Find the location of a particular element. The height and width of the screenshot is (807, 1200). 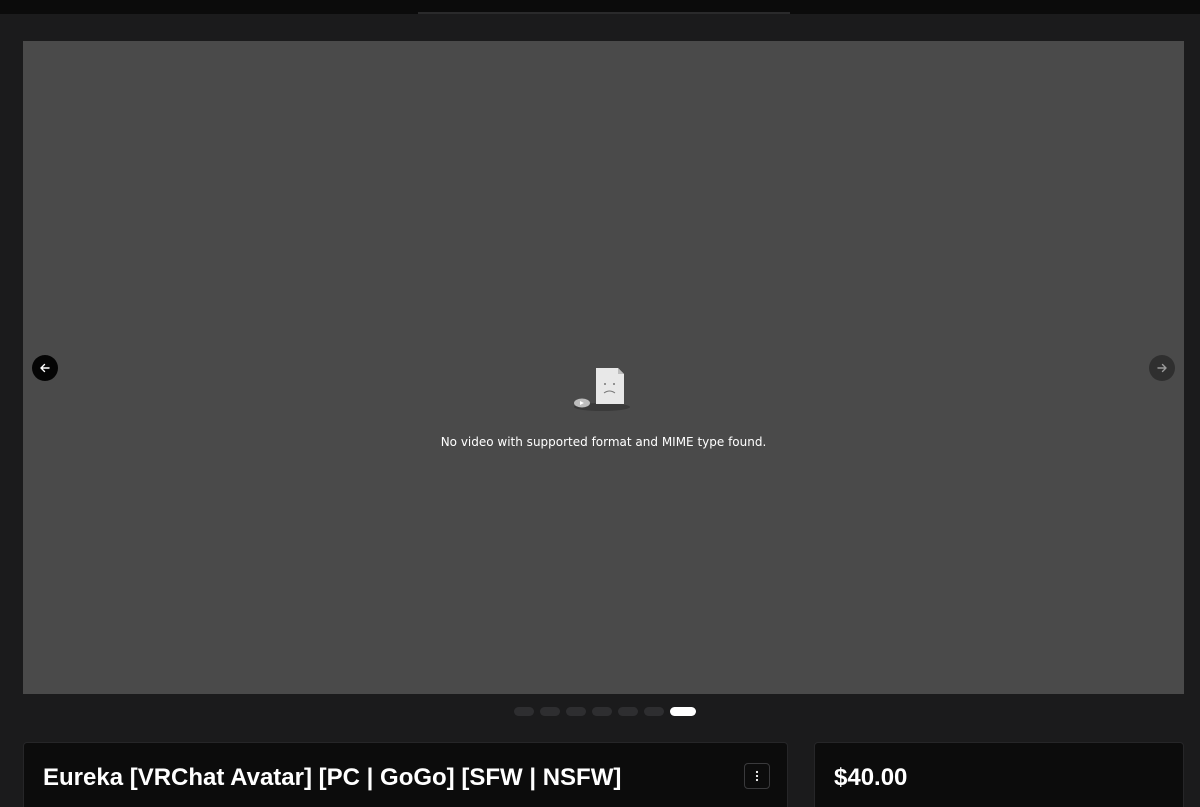

more-vertical-icon is located at coordinates (757, 776).